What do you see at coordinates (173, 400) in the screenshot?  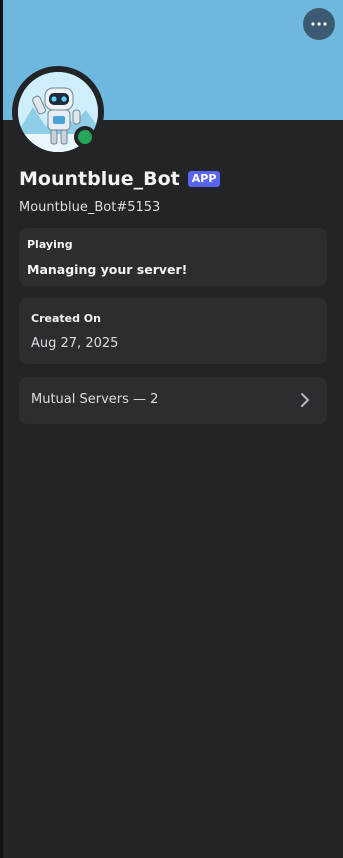 I see `mutual-servers-button: Mutual Servers — 2` at bounding box center [173, 400].